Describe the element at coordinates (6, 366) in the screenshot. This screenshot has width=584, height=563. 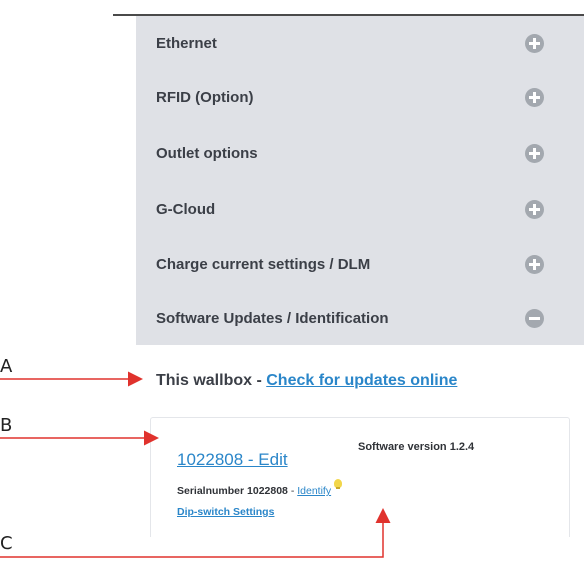
I see `annotation-label-a: A` at that location.